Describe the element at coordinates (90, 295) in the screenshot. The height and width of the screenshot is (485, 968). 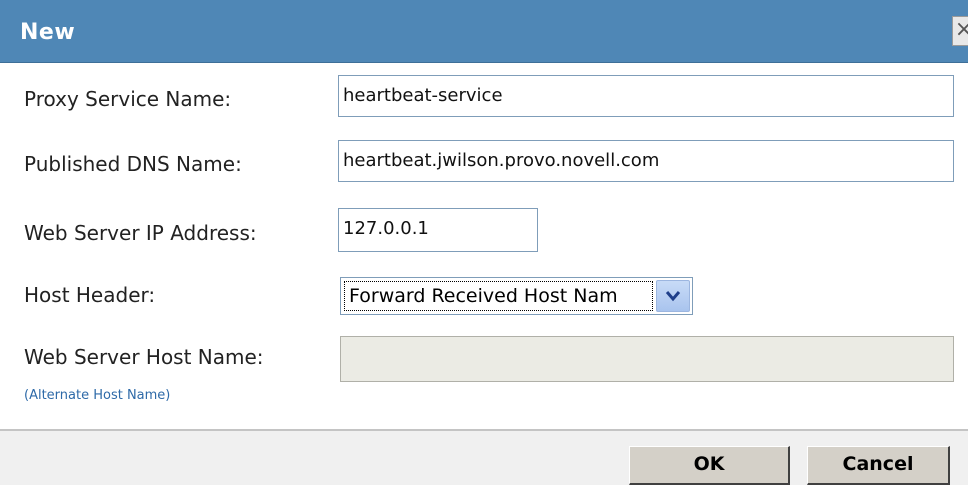
I see `host-header-label: Host Header:` at that location.